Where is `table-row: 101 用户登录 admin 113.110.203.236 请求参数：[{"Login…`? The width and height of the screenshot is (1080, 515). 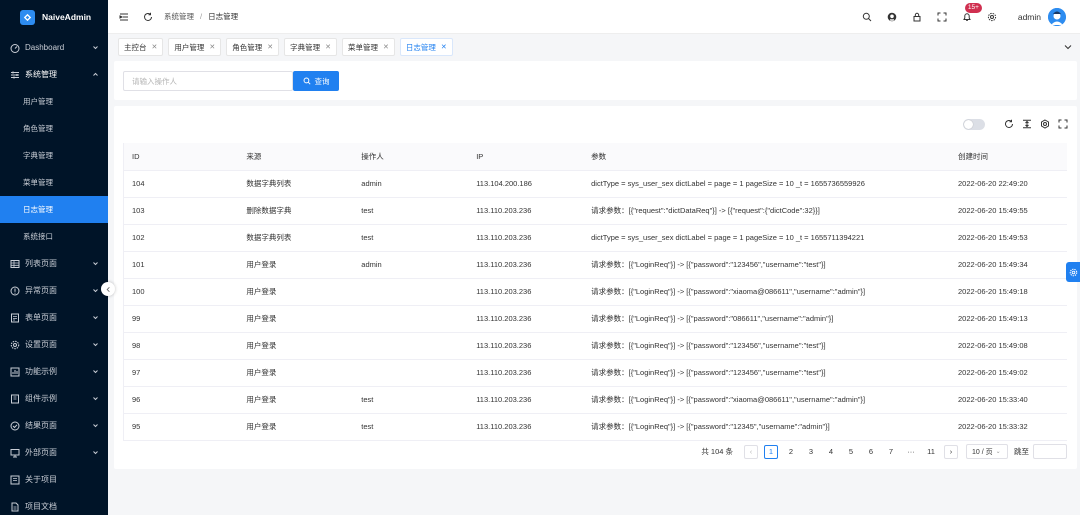 table-row: 101 用户登录 admin 113.110.203.236 请求参数：[{"Login… is located at coordinates (595, 265).